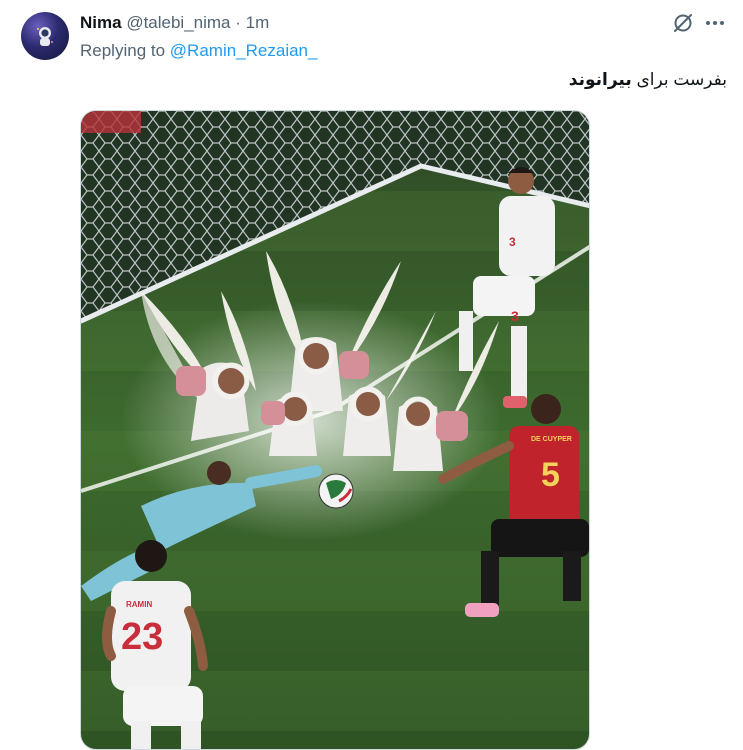 Image resolution: width=743 pixels, height=750 pixels. I want to click on reply-context: Replying to @Ramin_Rezaian_, so click(198, 51).